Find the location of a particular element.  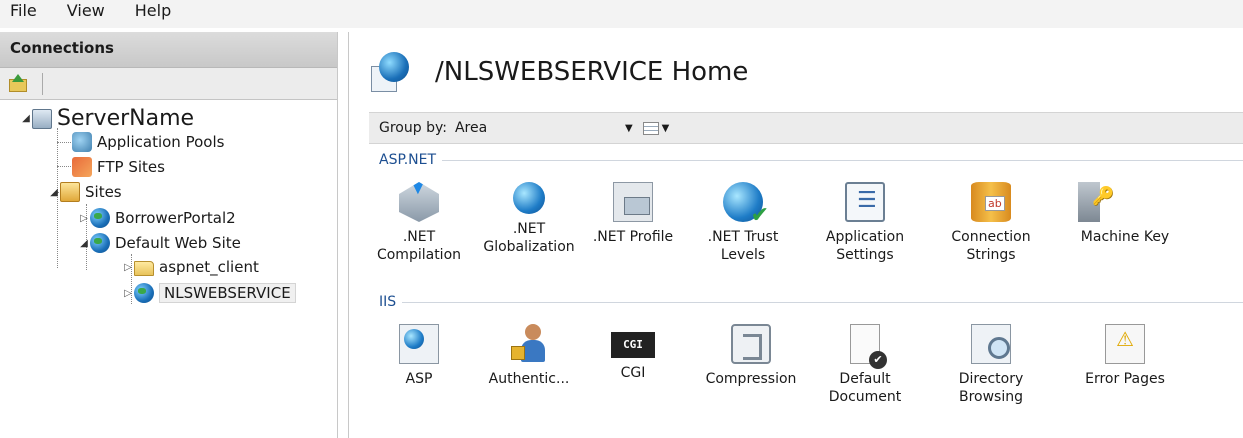

feature-label: Error Pages is located at coordinates (1125, 379).